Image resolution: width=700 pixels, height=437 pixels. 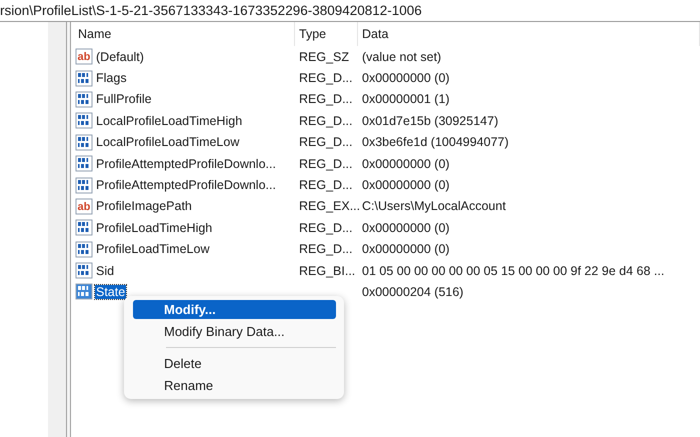 I want to click on value-name: (Default), so click(x=120, y=57).